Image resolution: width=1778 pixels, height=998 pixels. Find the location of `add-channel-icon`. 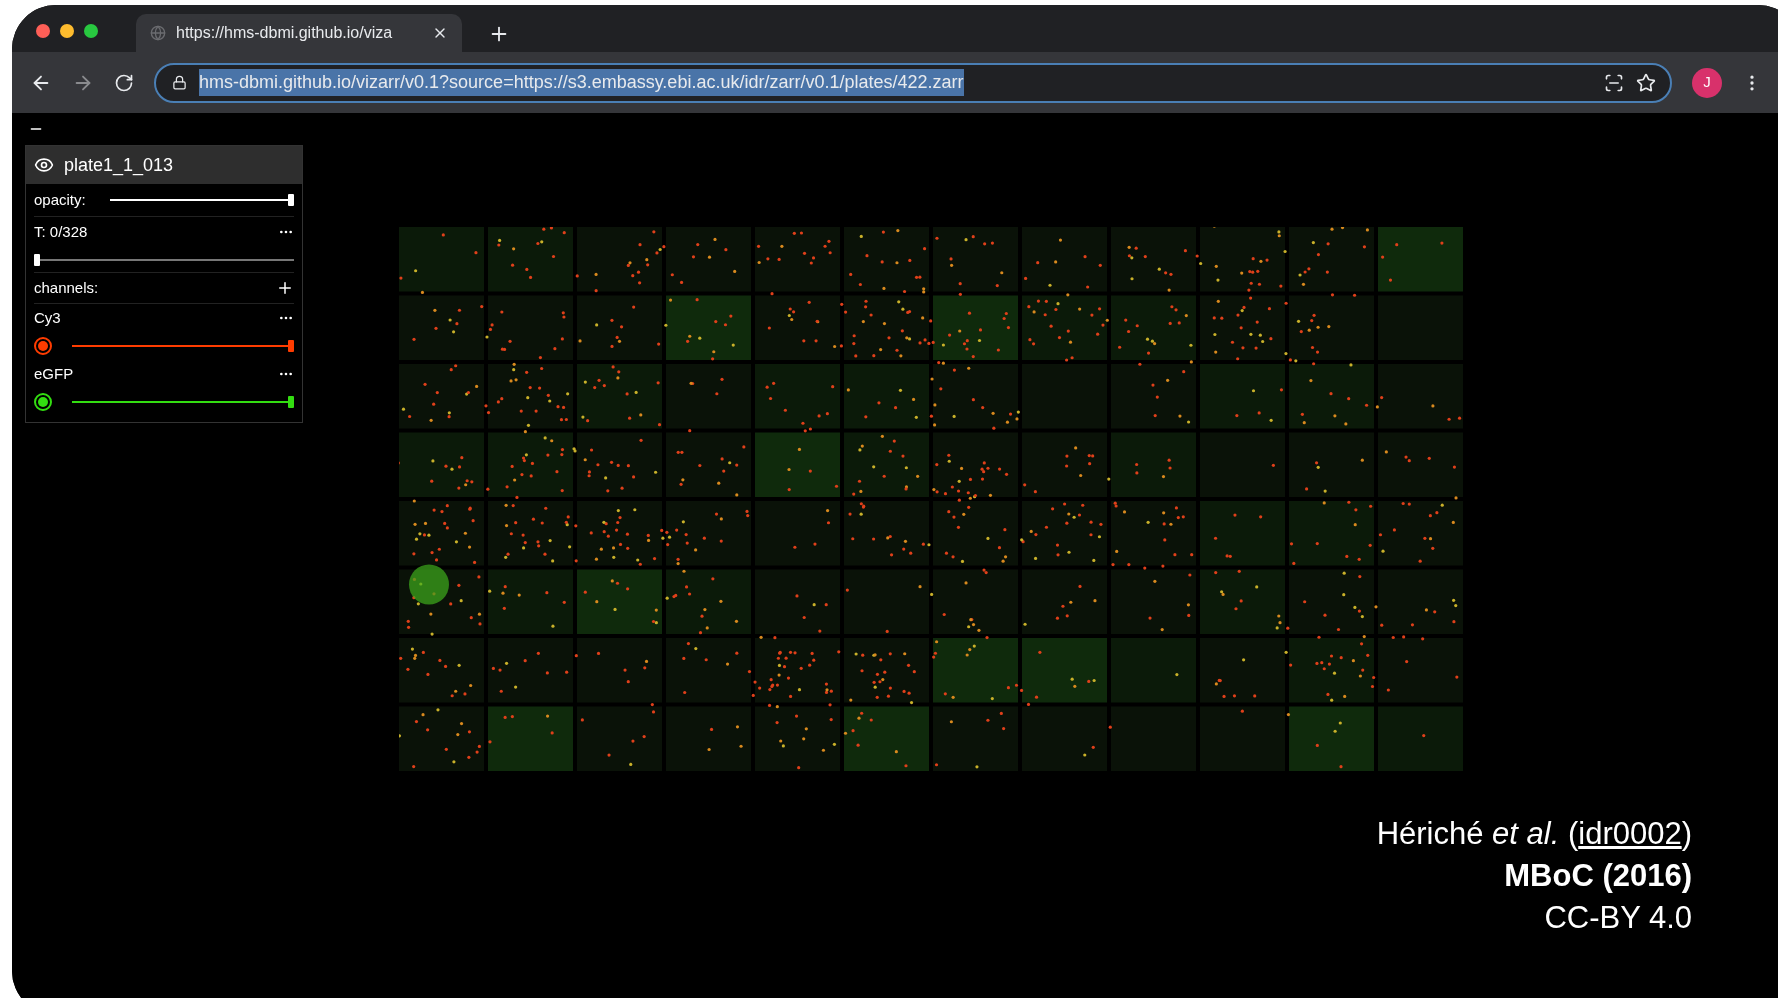

add-channel-icon is located at coordinates (285, 288).